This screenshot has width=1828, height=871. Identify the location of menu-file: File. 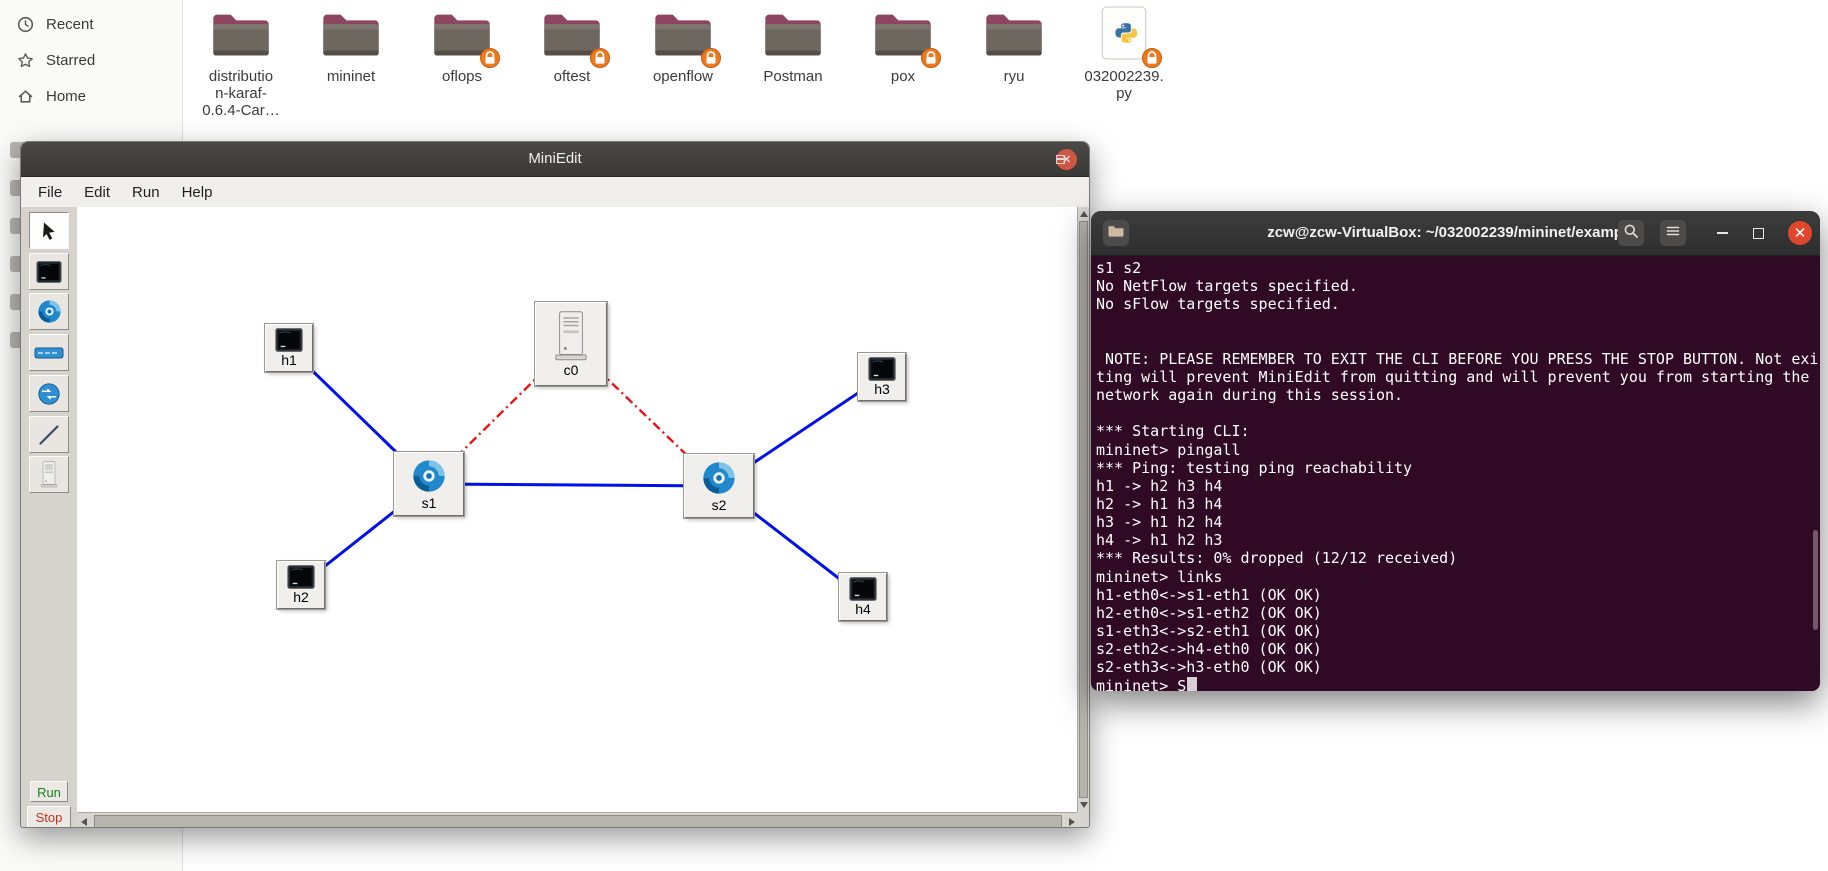
(50, 192).